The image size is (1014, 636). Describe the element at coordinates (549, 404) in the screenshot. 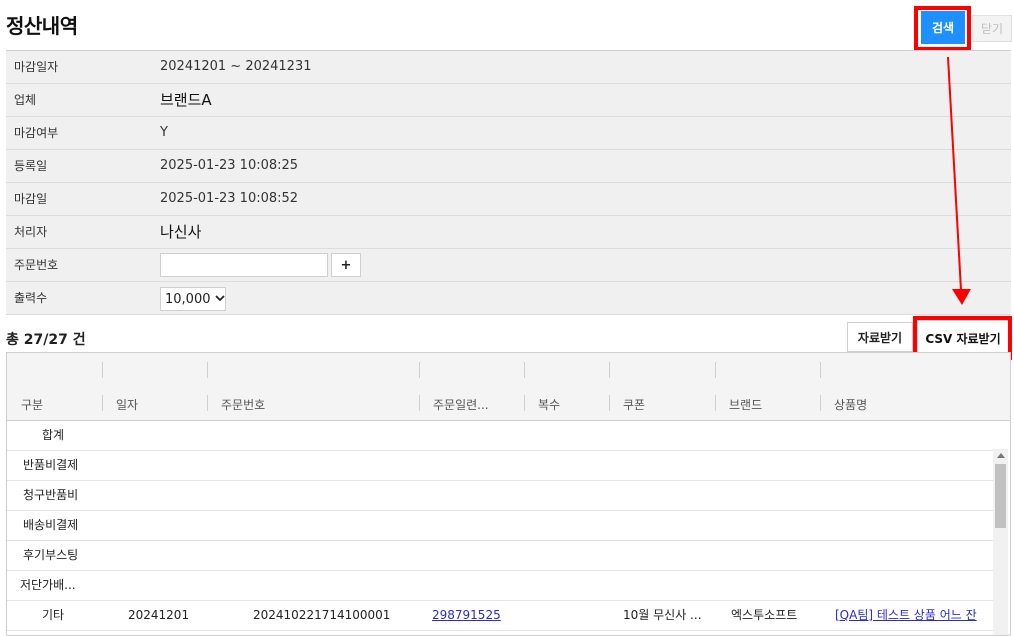

I see `column-header-multiple: 복수` at that location.